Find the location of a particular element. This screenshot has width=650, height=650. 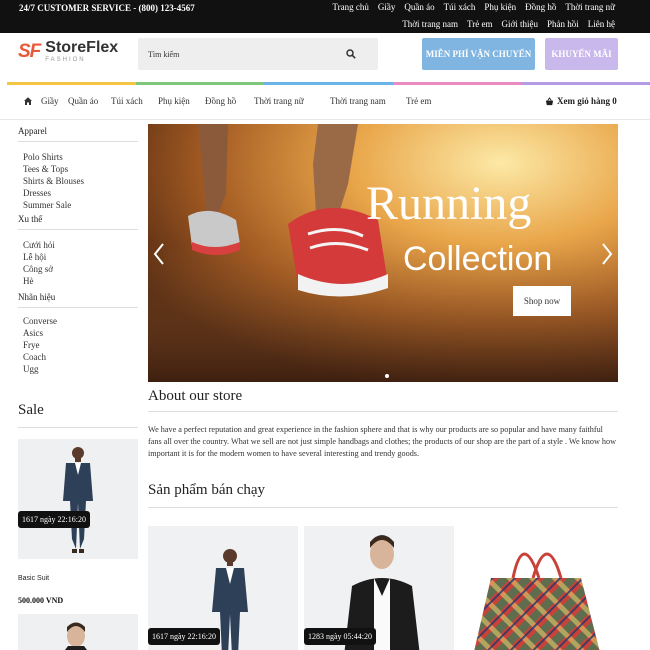

basket-icon is located at coordinates (549, 100).